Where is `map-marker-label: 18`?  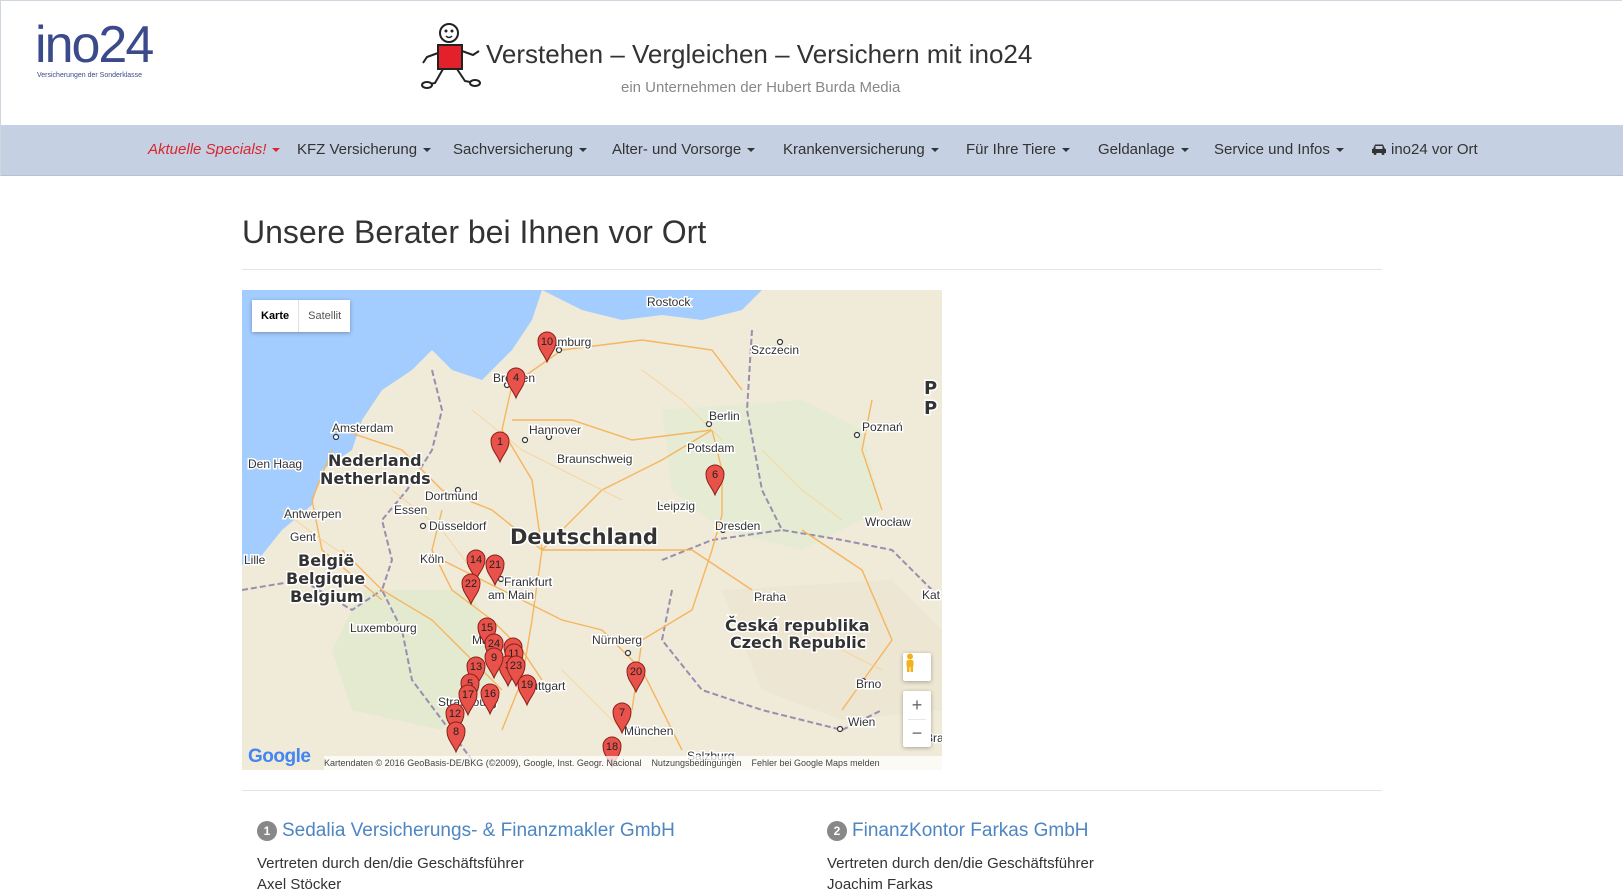
map-marker-label: 18 is located at coordinates (612, 747).